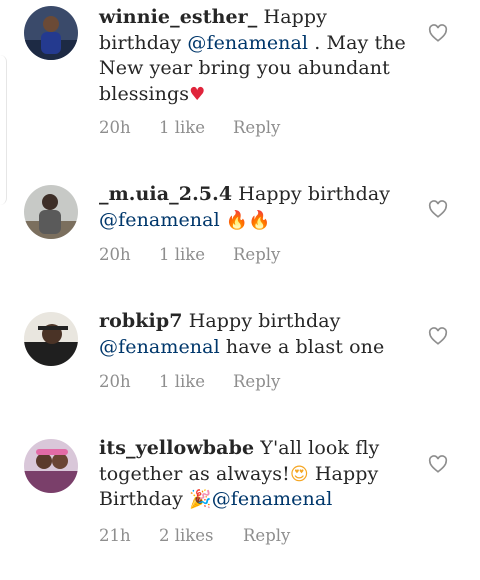  I want to click on comment-timestamp: 21h, so click(115, 535).